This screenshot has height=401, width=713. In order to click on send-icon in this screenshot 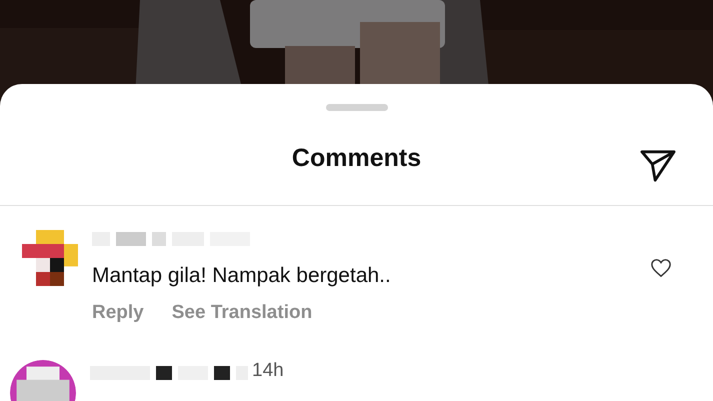, I will do `click(658, 166)`.